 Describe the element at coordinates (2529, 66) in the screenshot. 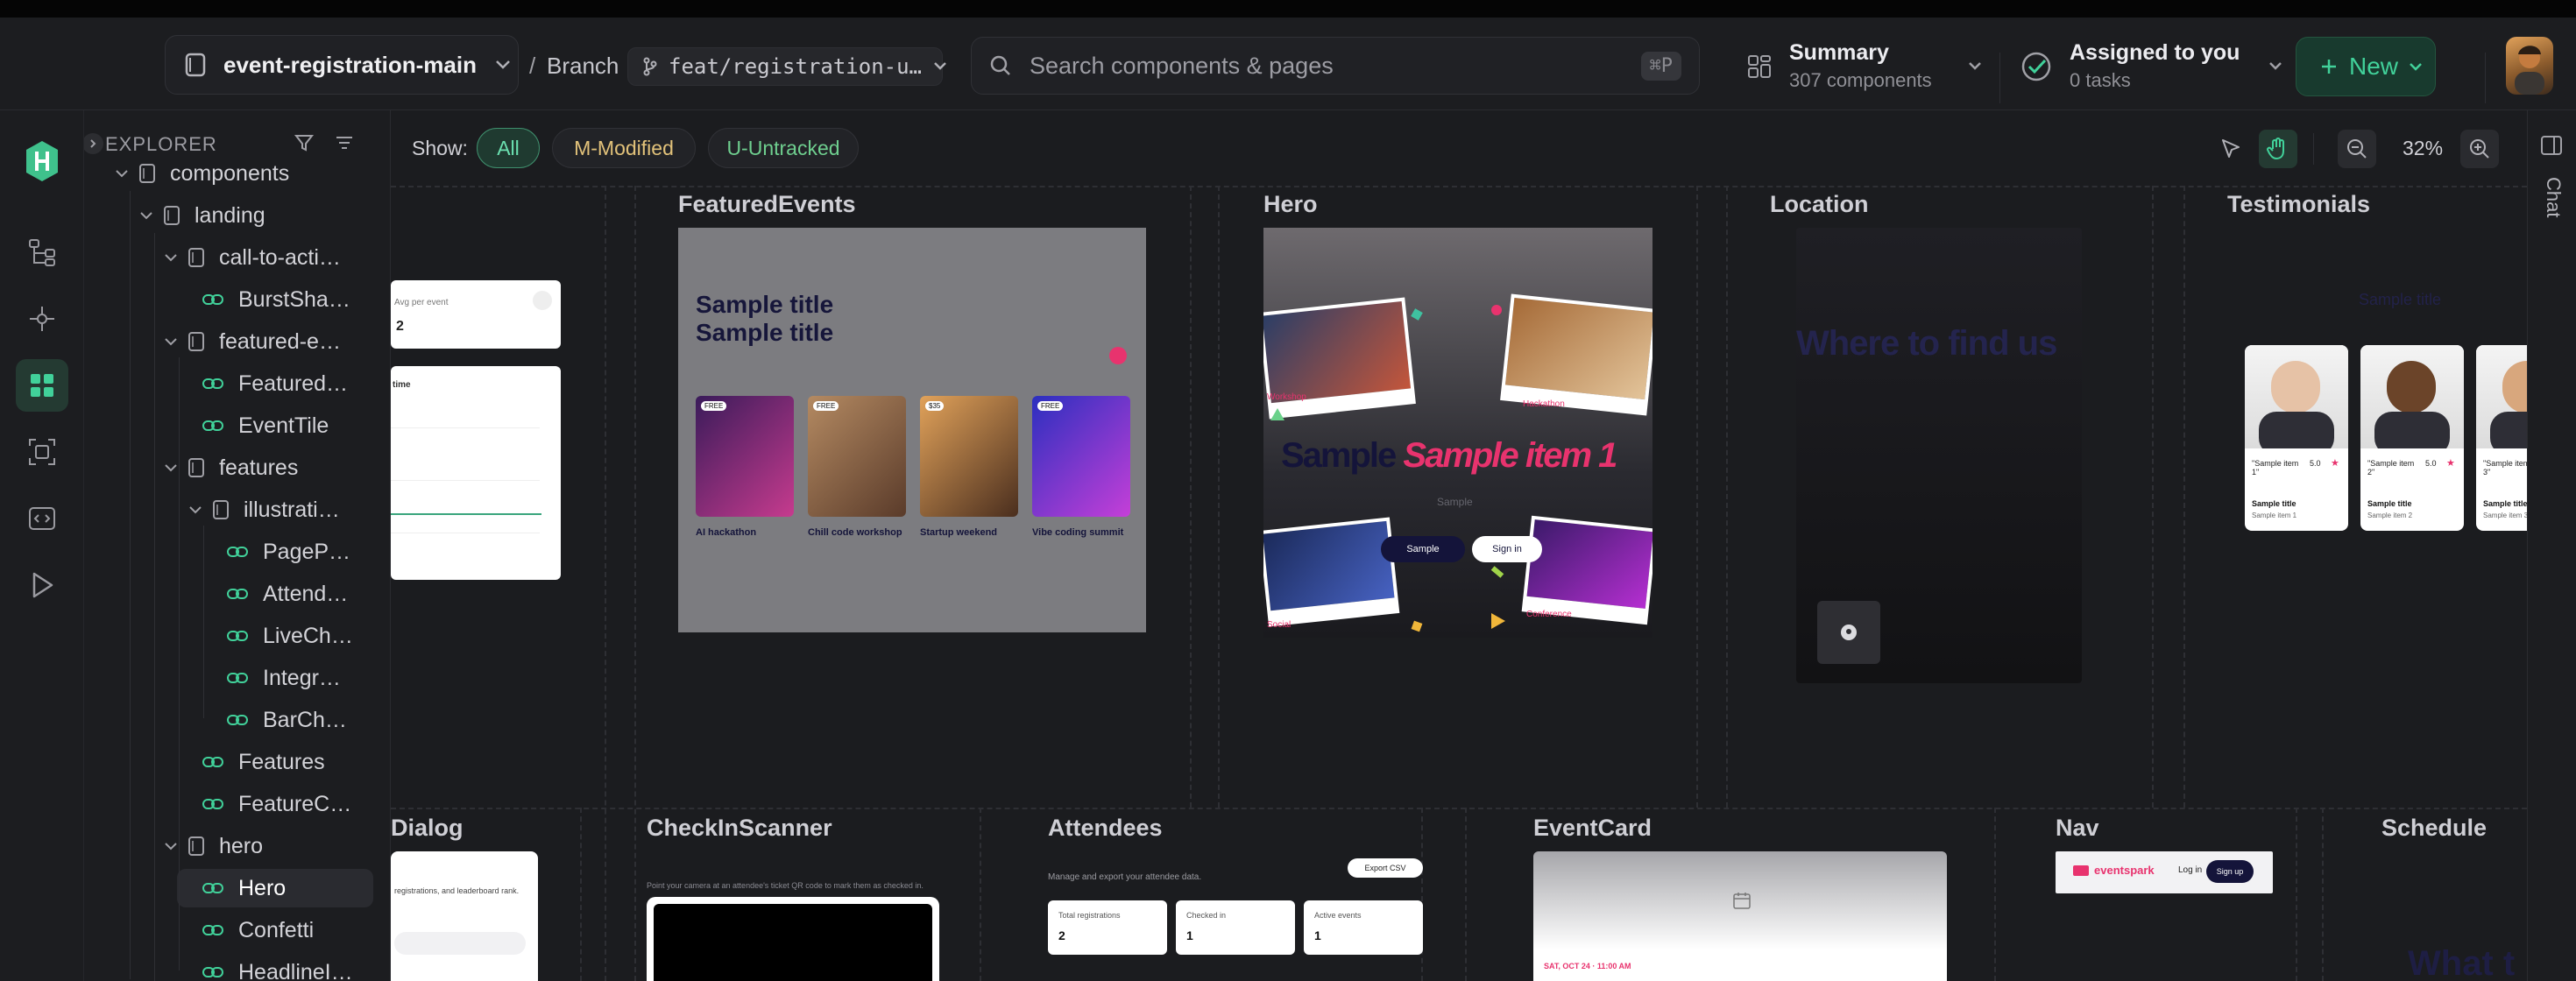

I see `user-avatar` at that location.